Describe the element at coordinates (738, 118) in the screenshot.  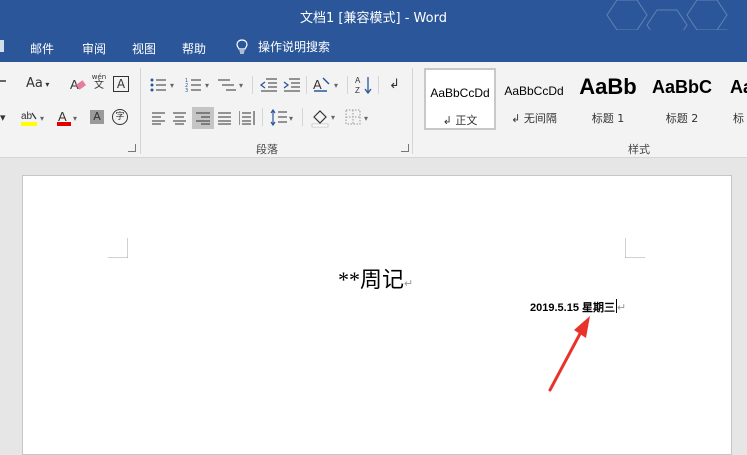
I see `style-name: 标` at that location.